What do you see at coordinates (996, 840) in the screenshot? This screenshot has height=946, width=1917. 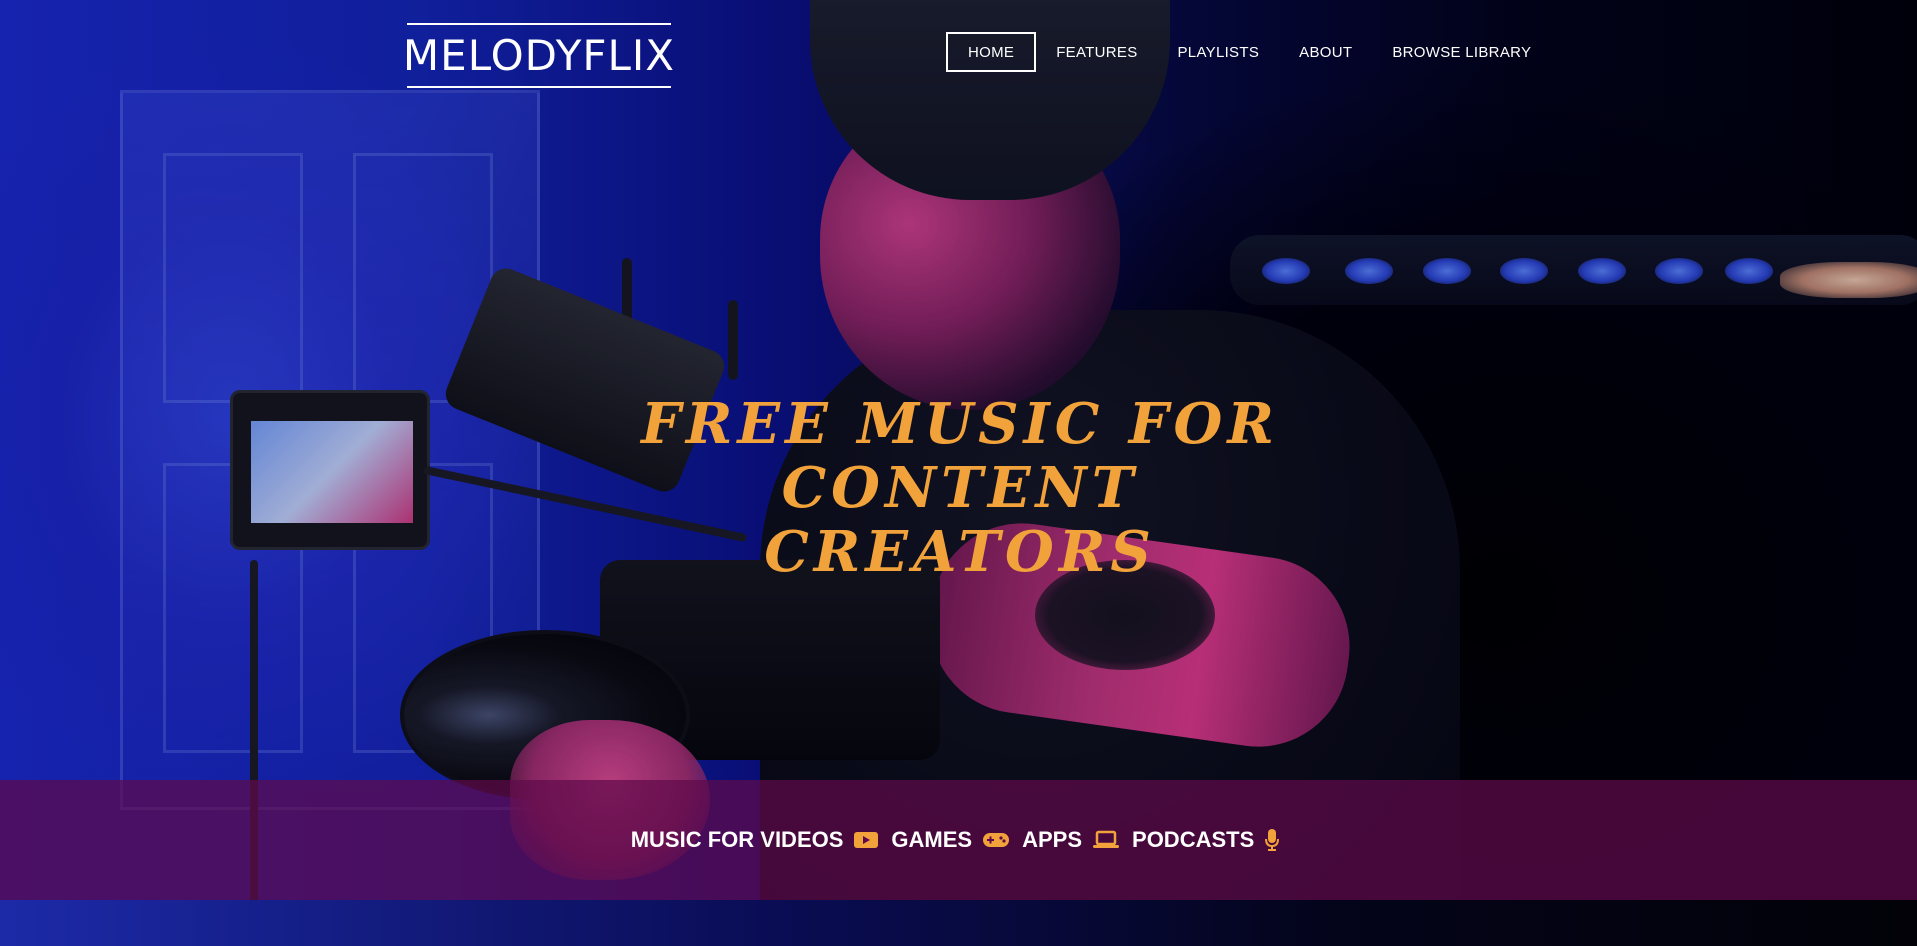 I see `gamepad-icon` at bounding box center [996, 840].